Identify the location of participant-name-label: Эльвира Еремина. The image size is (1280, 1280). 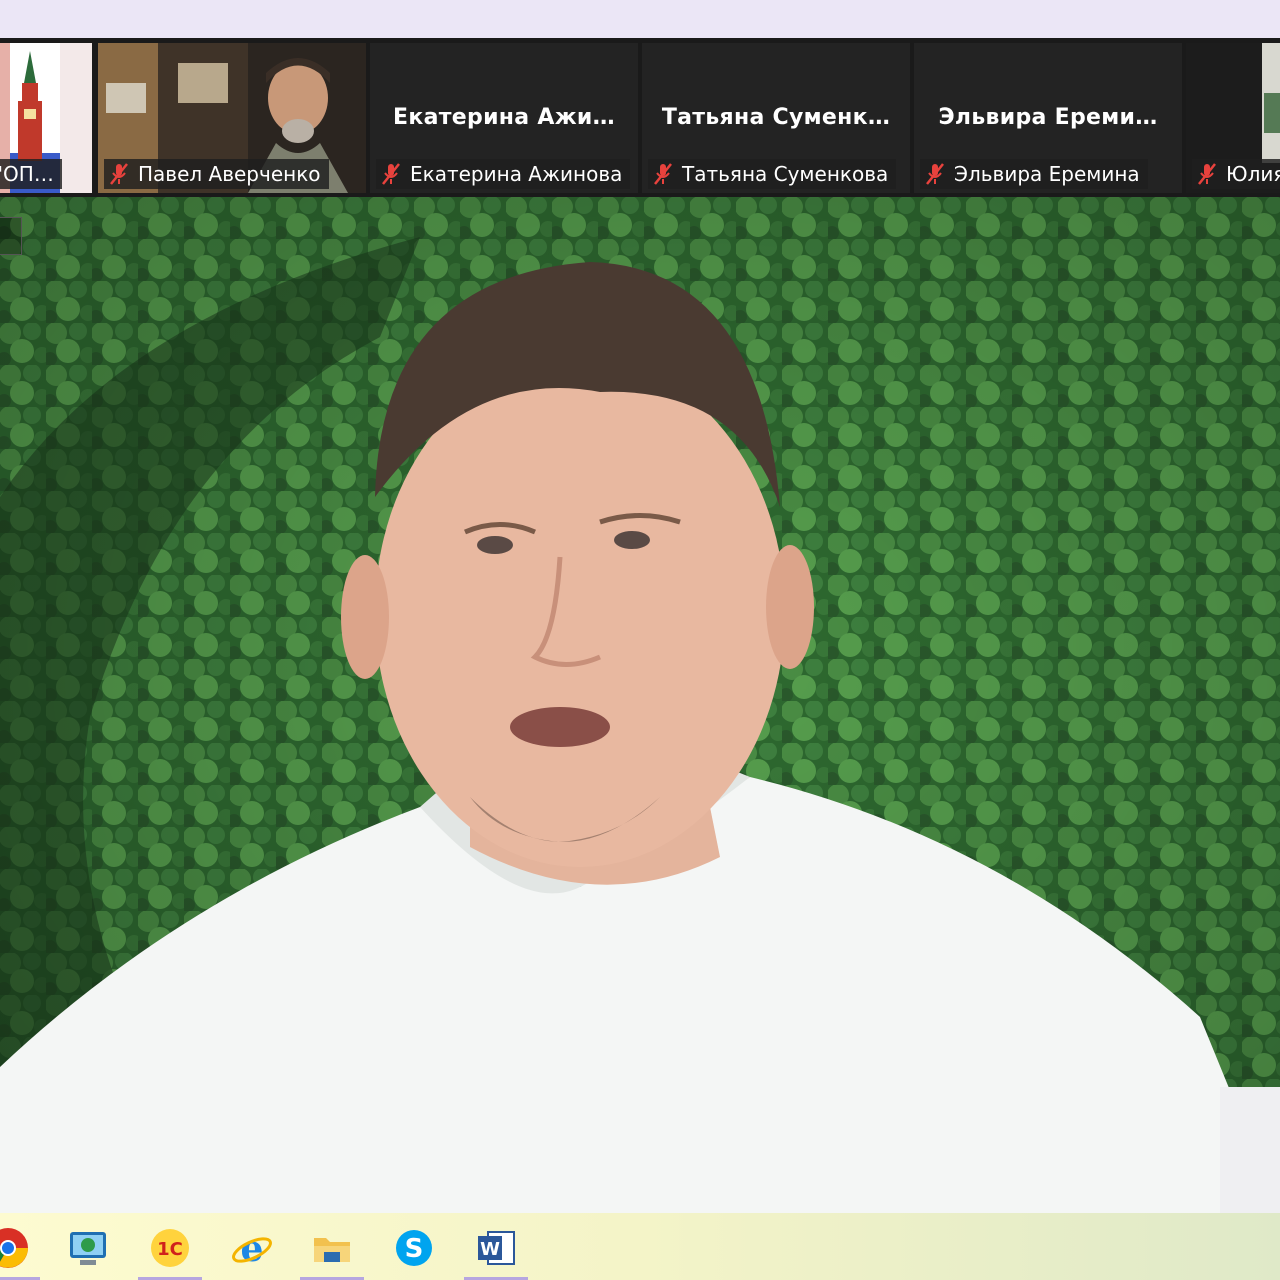
(1034, 174).